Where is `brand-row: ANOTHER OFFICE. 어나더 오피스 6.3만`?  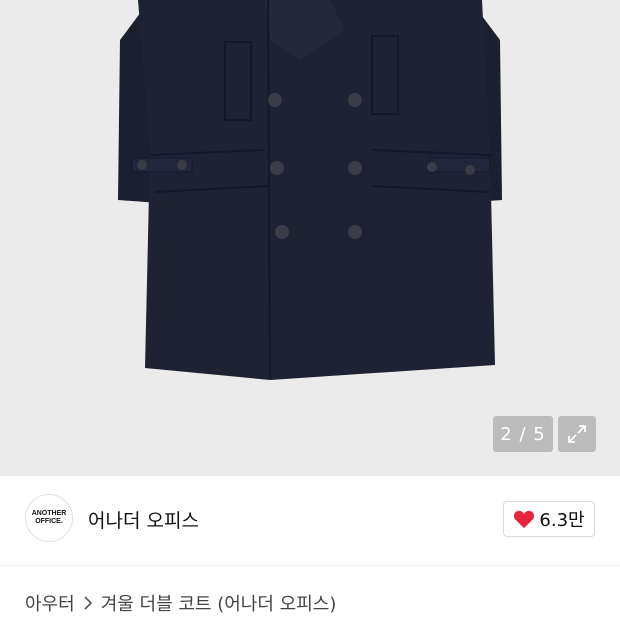
brand-row: ANOTHER OFFICE. 어나더 오피스 6.3만 is located at coordinates (310, 521).